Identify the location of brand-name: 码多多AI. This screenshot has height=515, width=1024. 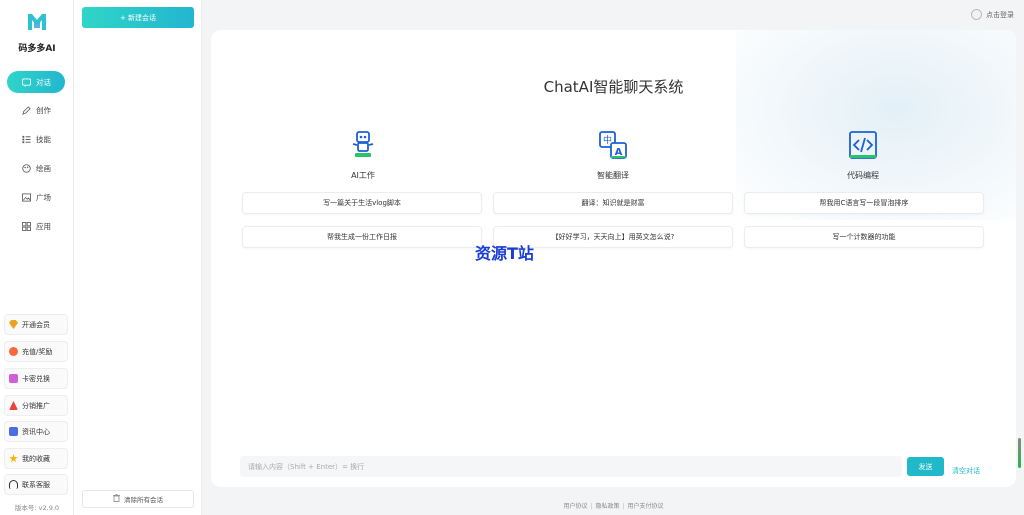
(37, 49).